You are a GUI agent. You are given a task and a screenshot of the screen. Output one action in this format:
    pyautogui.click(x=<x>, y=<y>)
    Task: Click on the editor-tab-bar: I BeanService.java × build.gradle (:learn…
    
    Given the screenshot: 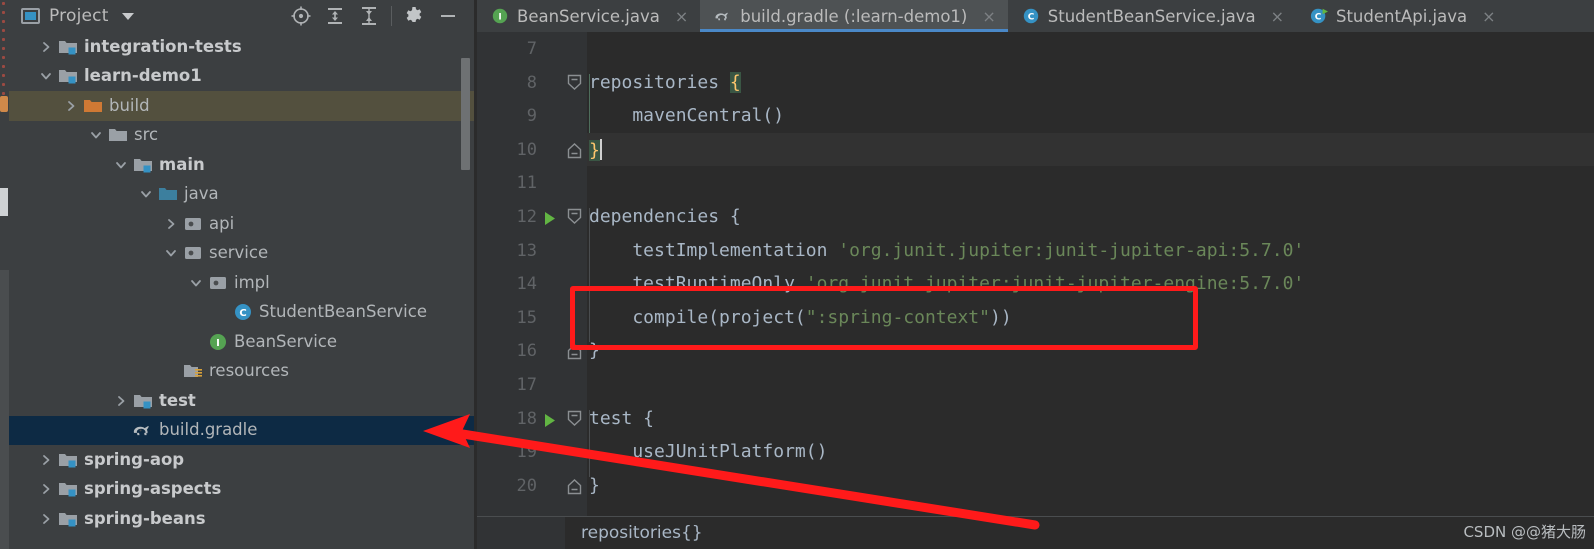 What is the action you would take?
    pyautogui.click(x=1035, y=16)
    